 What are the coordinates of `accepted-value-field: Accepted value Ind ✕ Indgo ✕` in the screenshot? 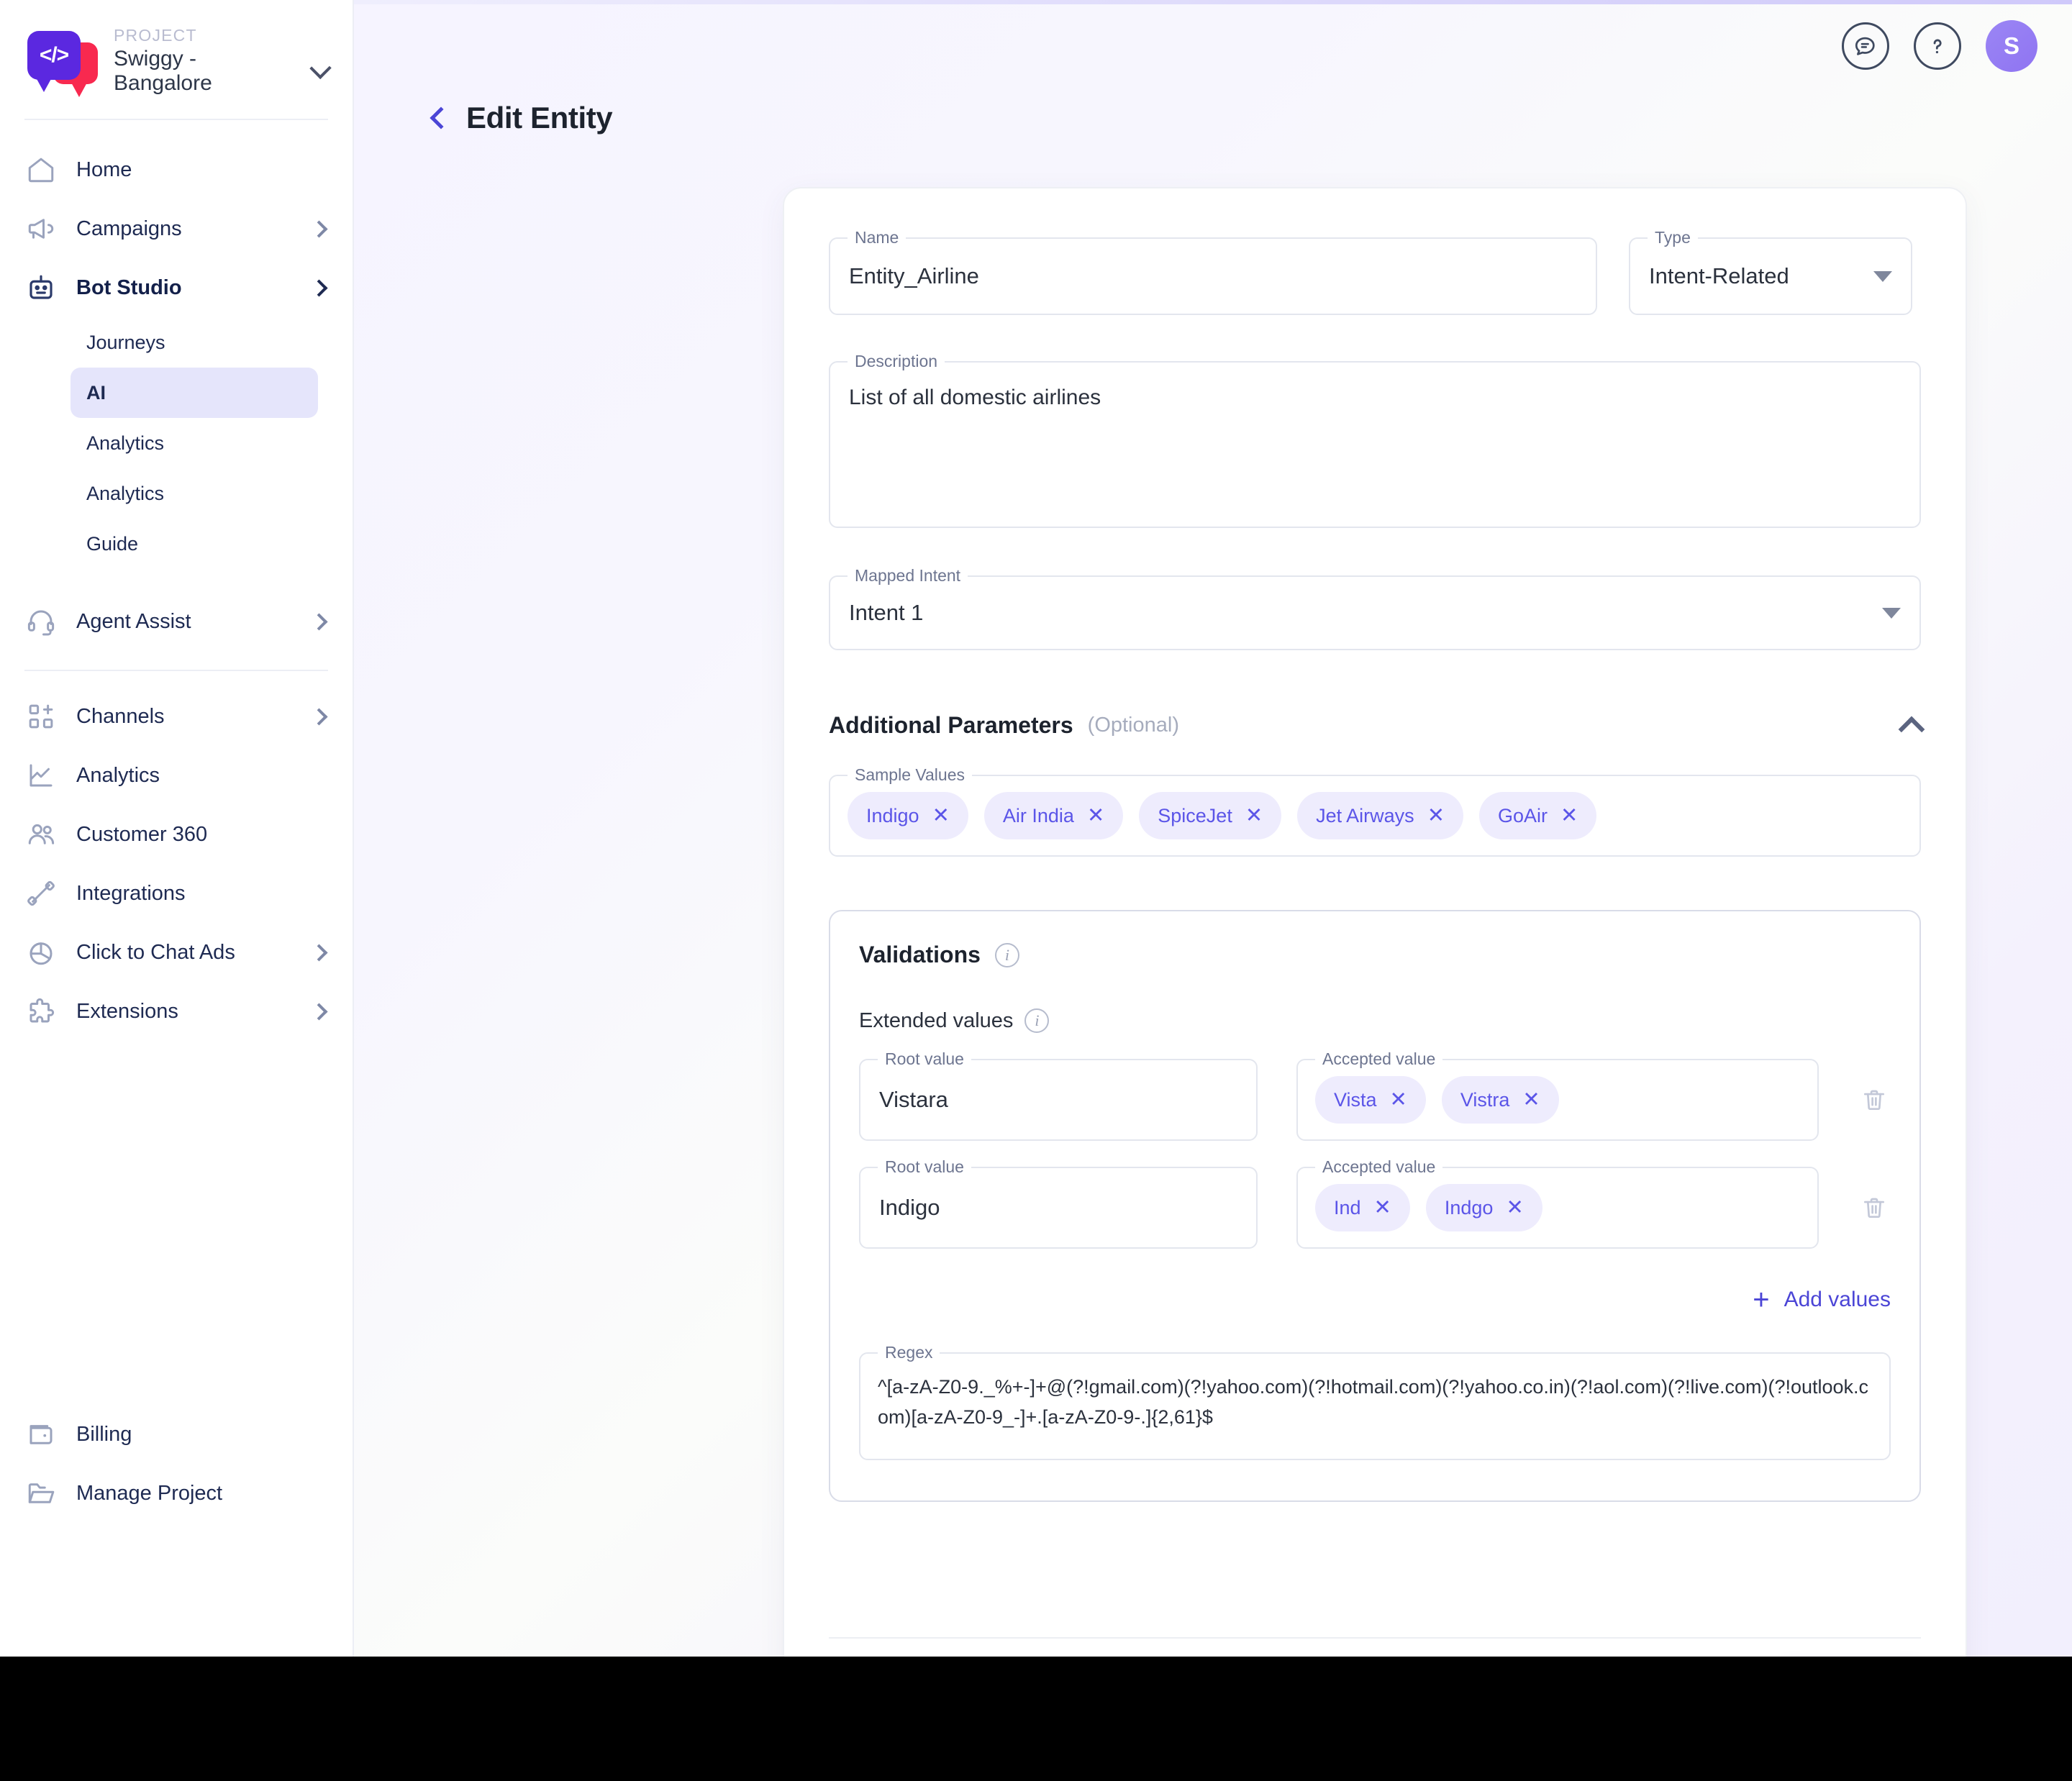 It's located at (1557, 1203).